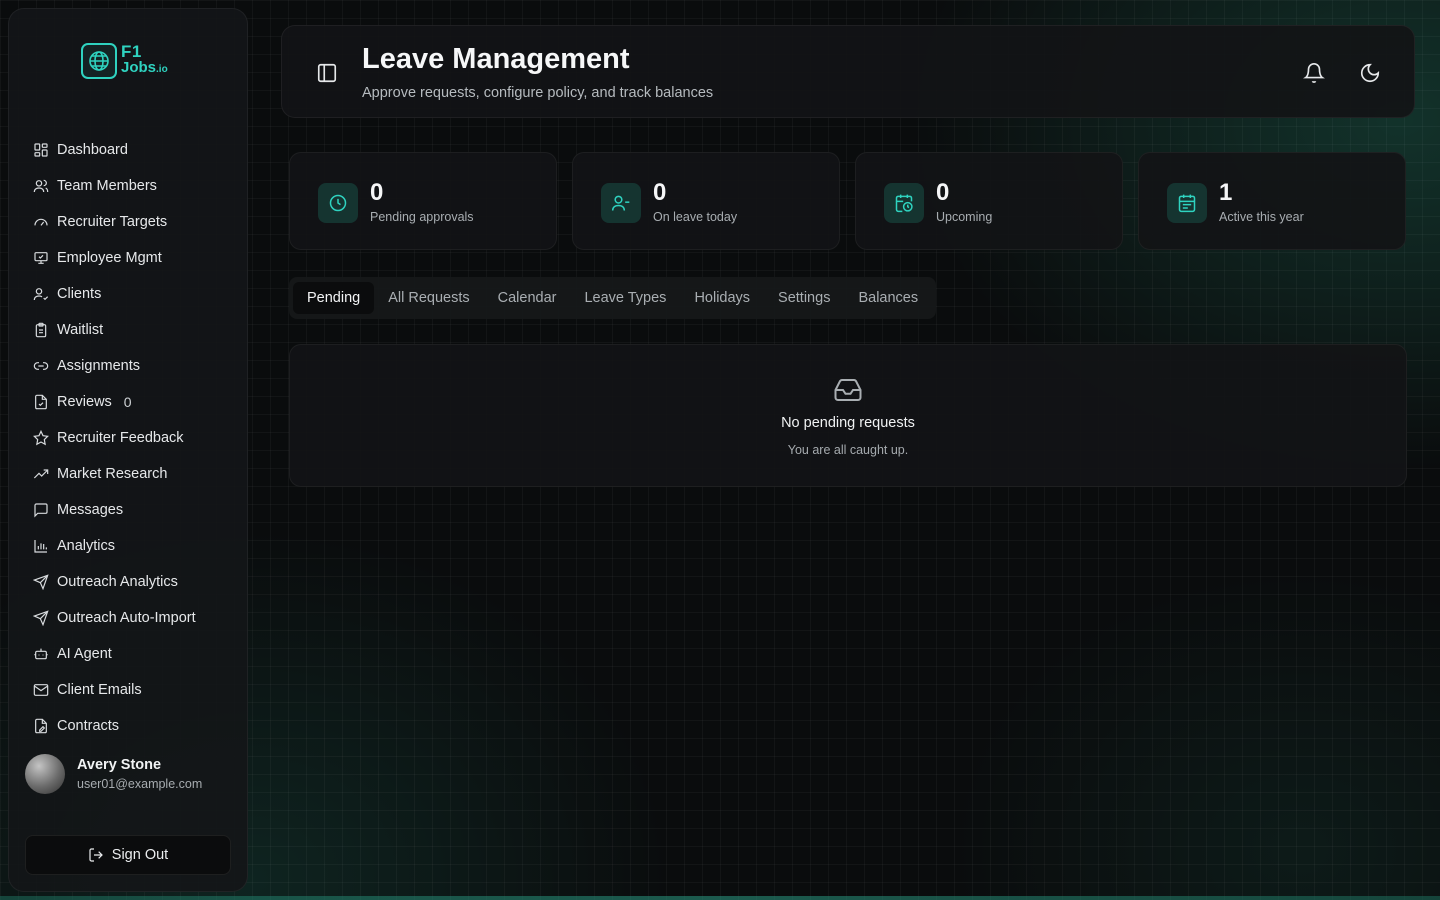 This screenshot has width=1440, height=900. What do you see at coordinates (848, 423) in the screenshot?
I see `empty-state-title: No pending requests` at bounding box center [848, 423].